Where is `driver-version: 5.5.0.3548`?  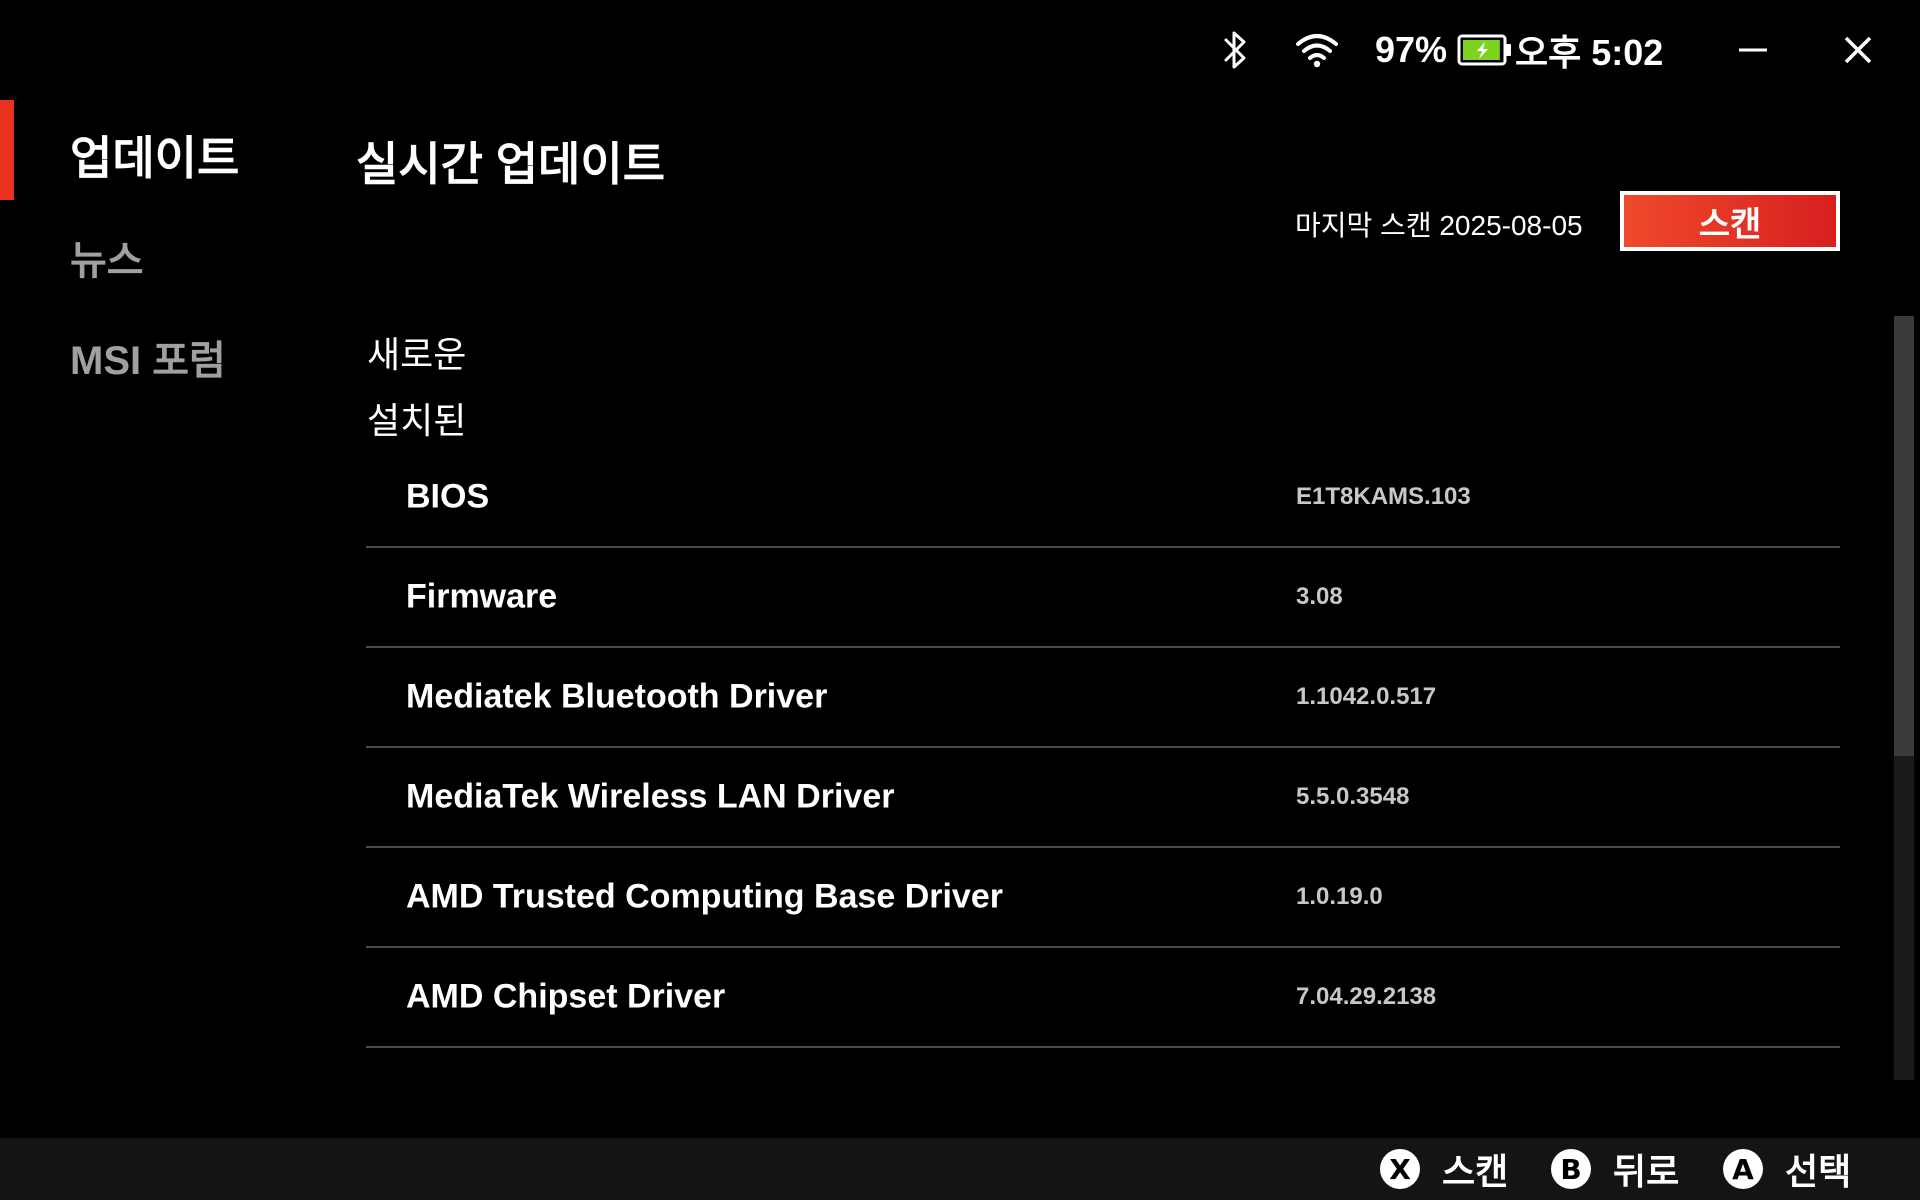
driver-version: 5.5.0.3548 is located at coordinates (1353, 796).